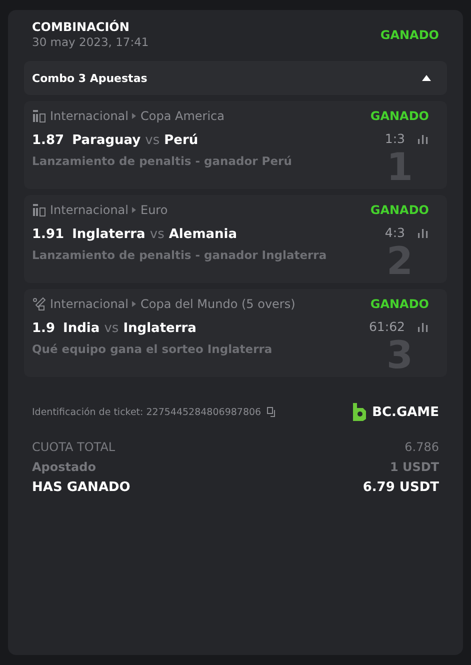 This screenshot has width=471, height=665. What do you see at coordinates (218, 304) in the screenshot?
I see `league: Copa del Mundo (5 overs)` at bounding box center [218, 304].